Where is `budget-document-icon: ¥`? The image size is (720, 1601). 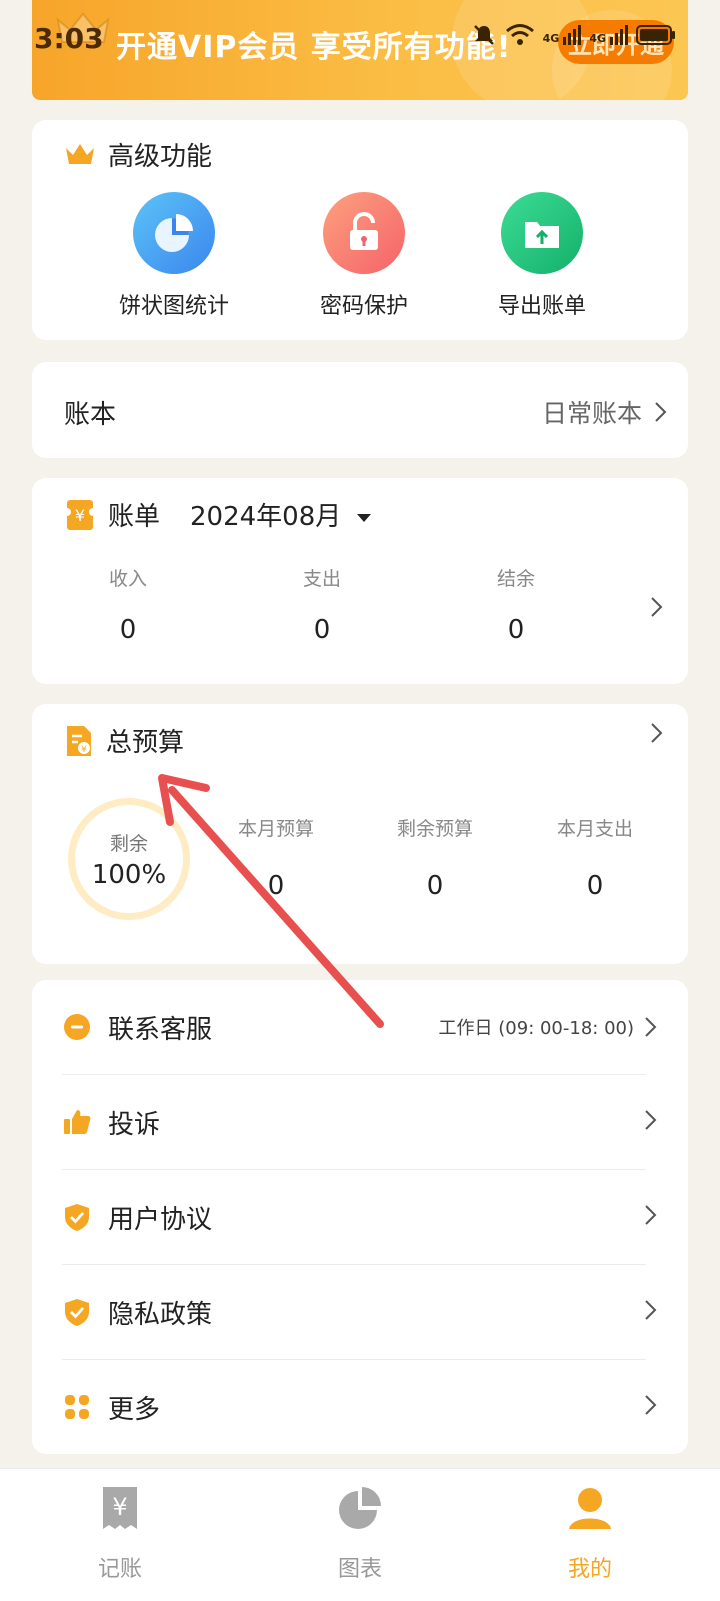 budget-document-icon: ¥ is located at coordinates (79, 740).